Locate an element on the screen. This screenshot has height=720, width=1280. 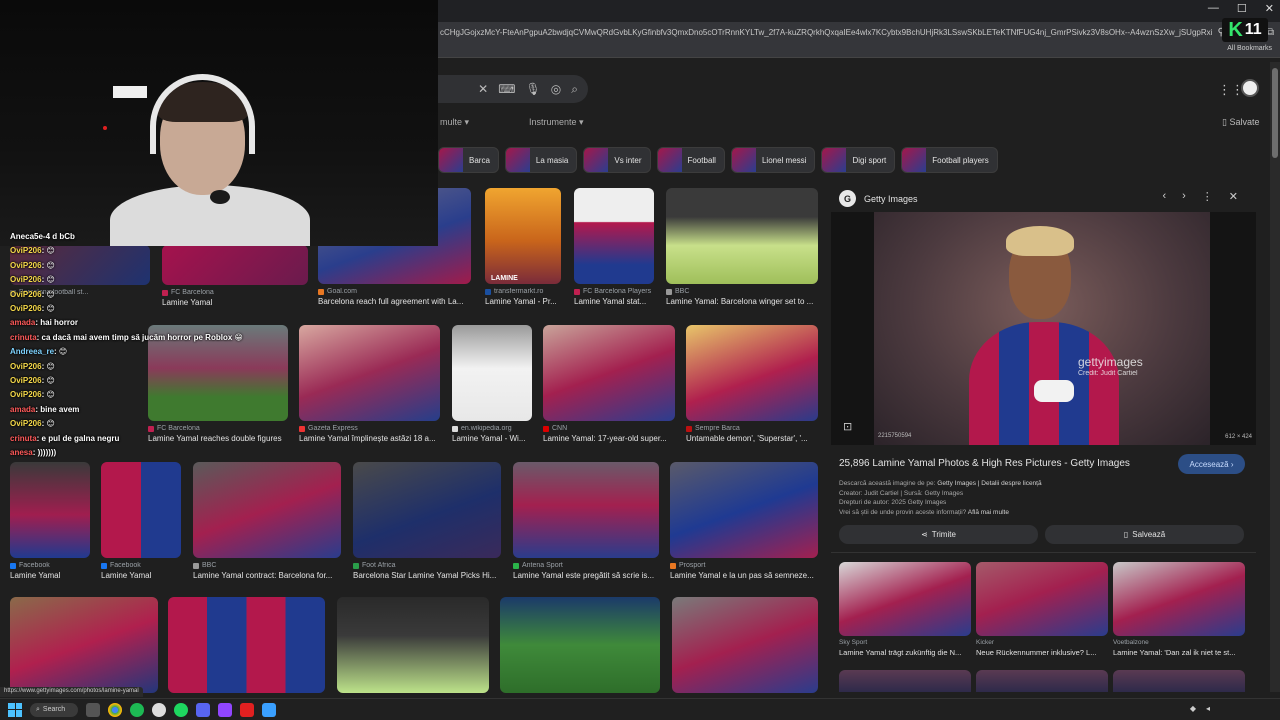
chip-barca: Barca is located at coordinates (468, 160).